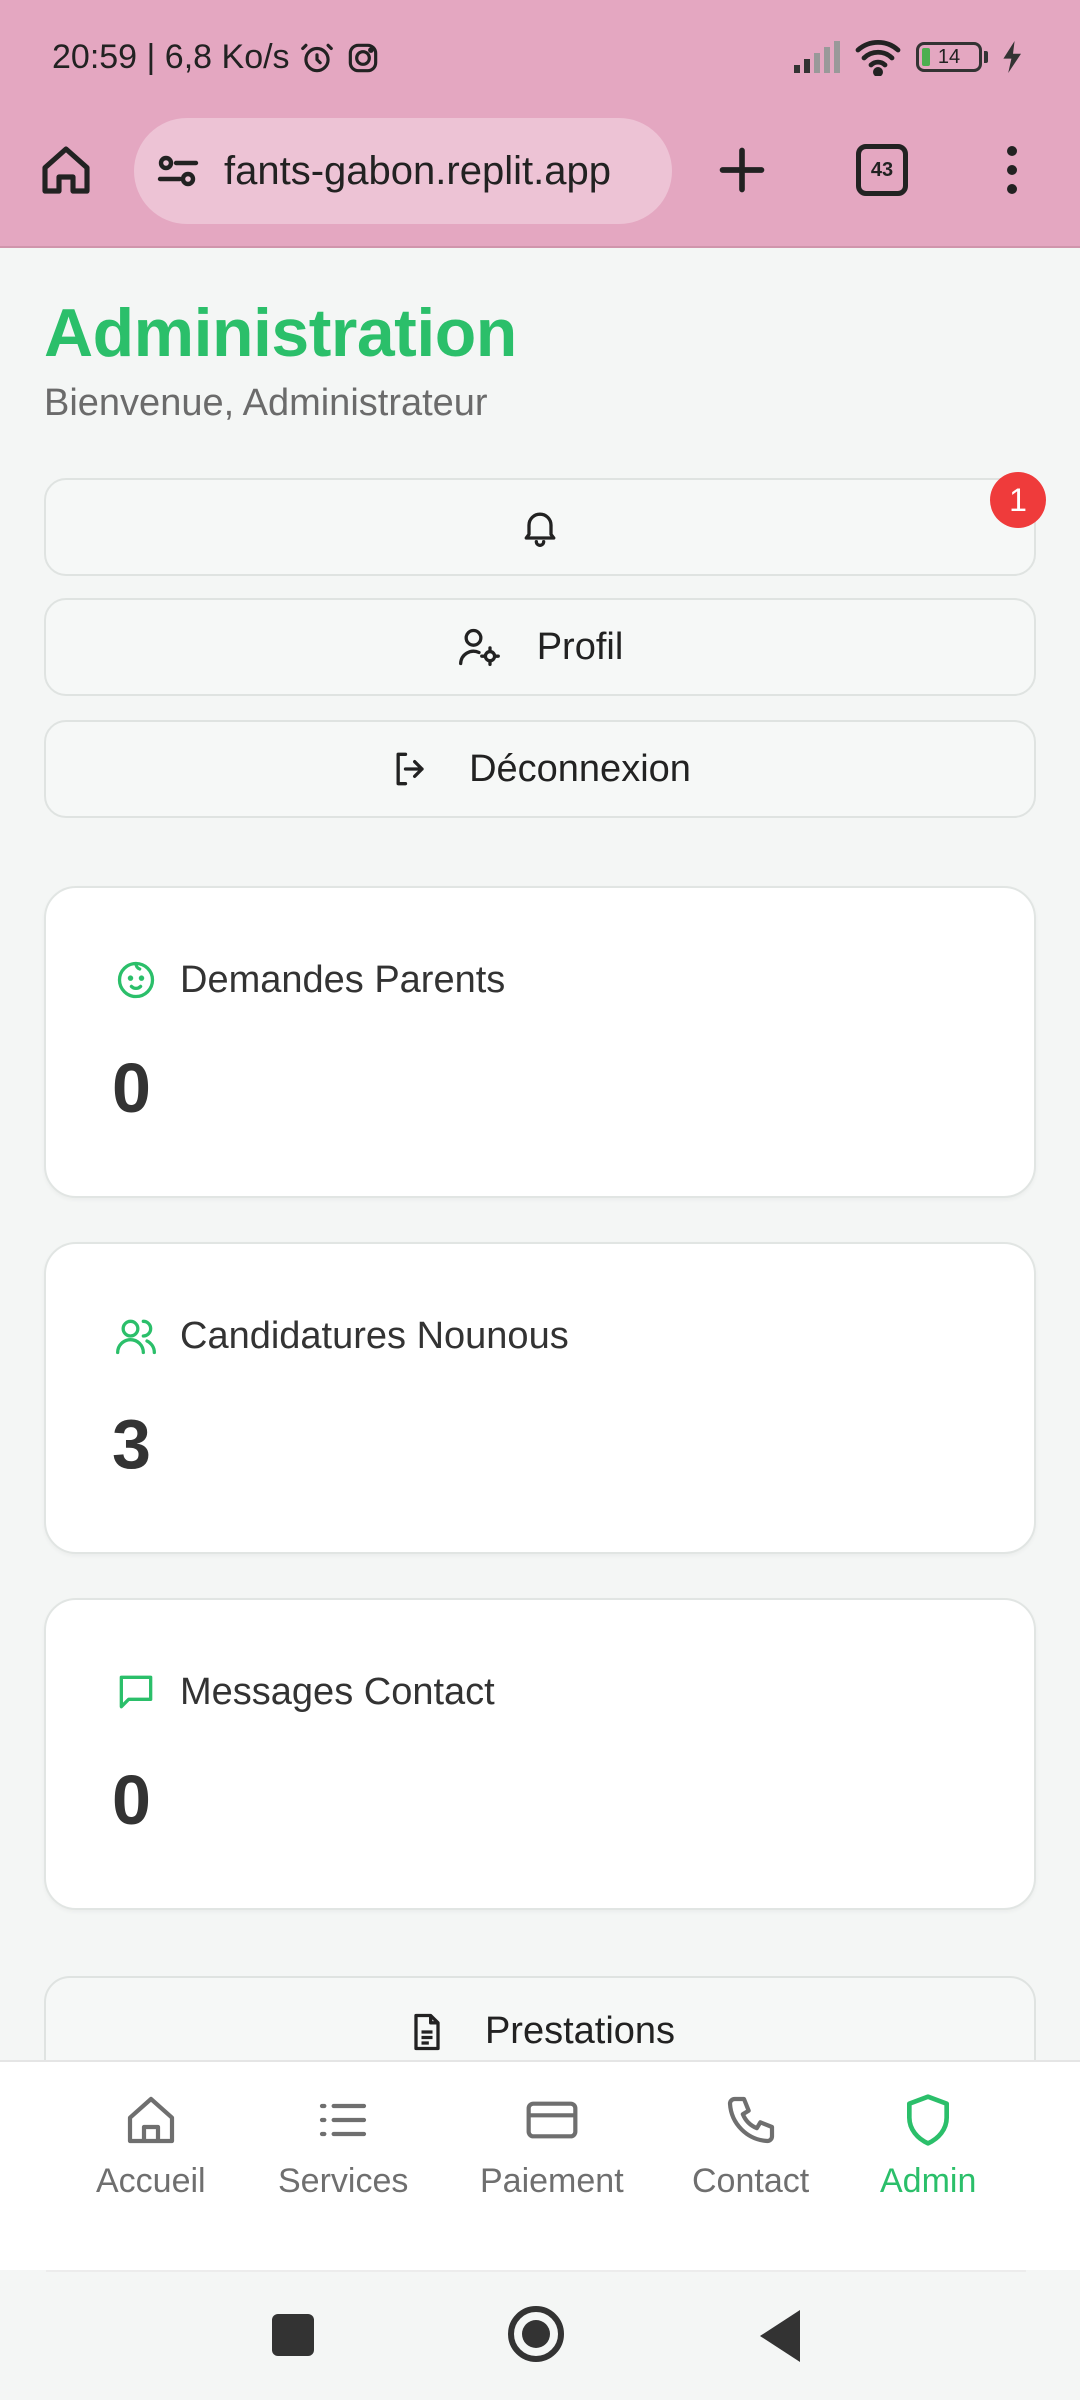 The image size is (1080, 2400). I want to click on system-nav-bar, so click(540, 2336).